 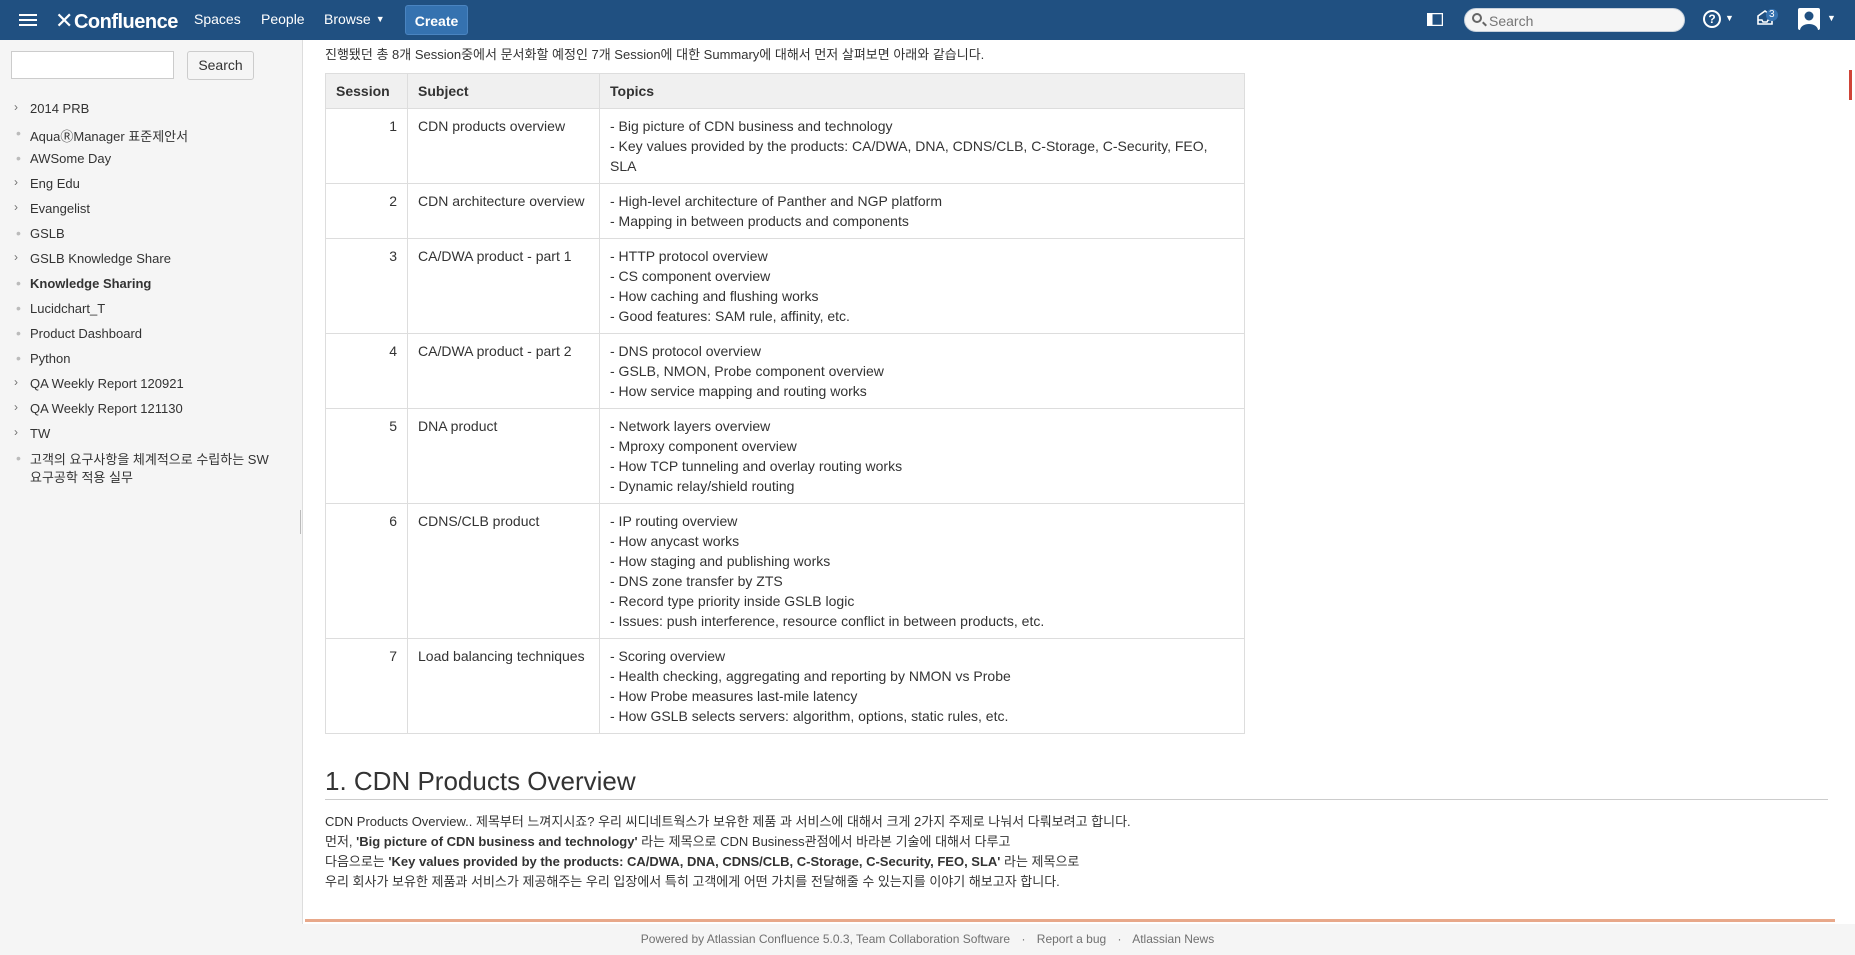 I want to click on sidebar-item-aquamanager: AquaⓇManager 표준제안서, so click(x=109, y=135).